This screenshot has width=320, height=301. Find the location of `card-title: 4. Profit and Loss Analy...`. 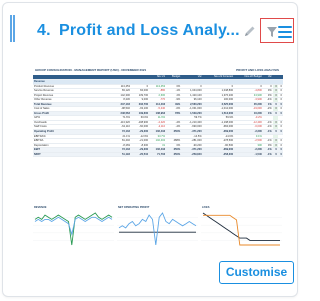

card-title: 4. Profit and Loss Analy... is located at coordinates (138, 31).